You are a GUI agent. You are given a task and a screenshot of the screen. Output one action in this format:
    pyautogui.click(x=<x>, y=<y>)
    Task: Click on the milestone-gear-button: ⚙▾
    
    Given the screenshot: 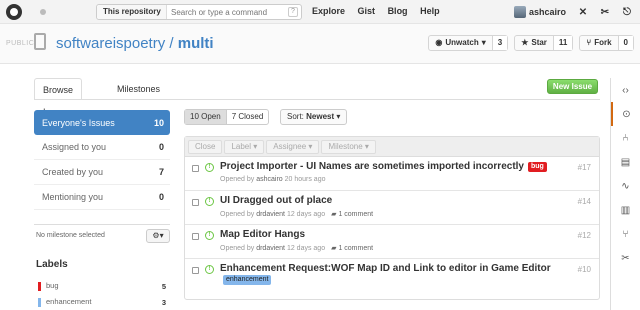 What is the action you would take?
    pyautogui.click(x=158, y=235)
    